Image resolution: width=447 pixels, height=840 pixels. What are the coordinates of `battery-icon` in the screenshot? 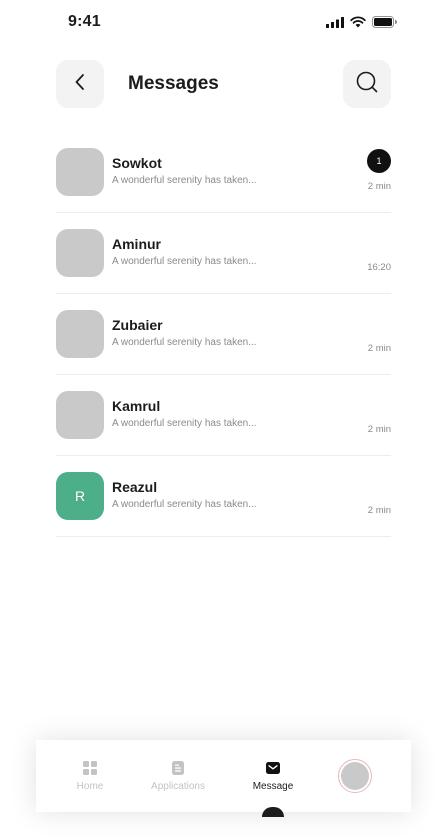 It's located at (384, 24).